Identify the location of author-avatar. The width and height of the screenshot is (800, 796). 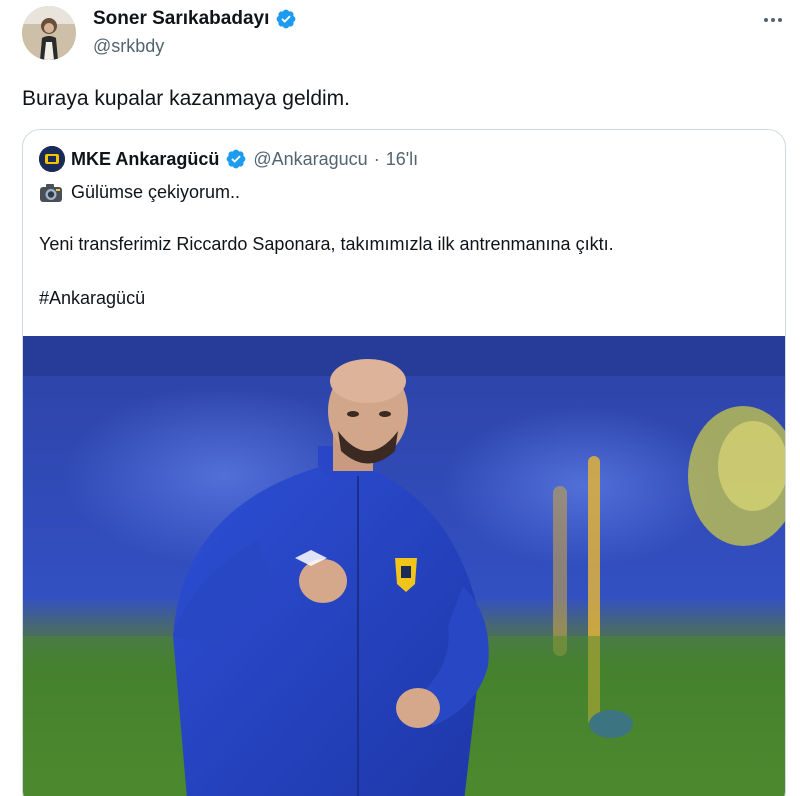
(49, 33).